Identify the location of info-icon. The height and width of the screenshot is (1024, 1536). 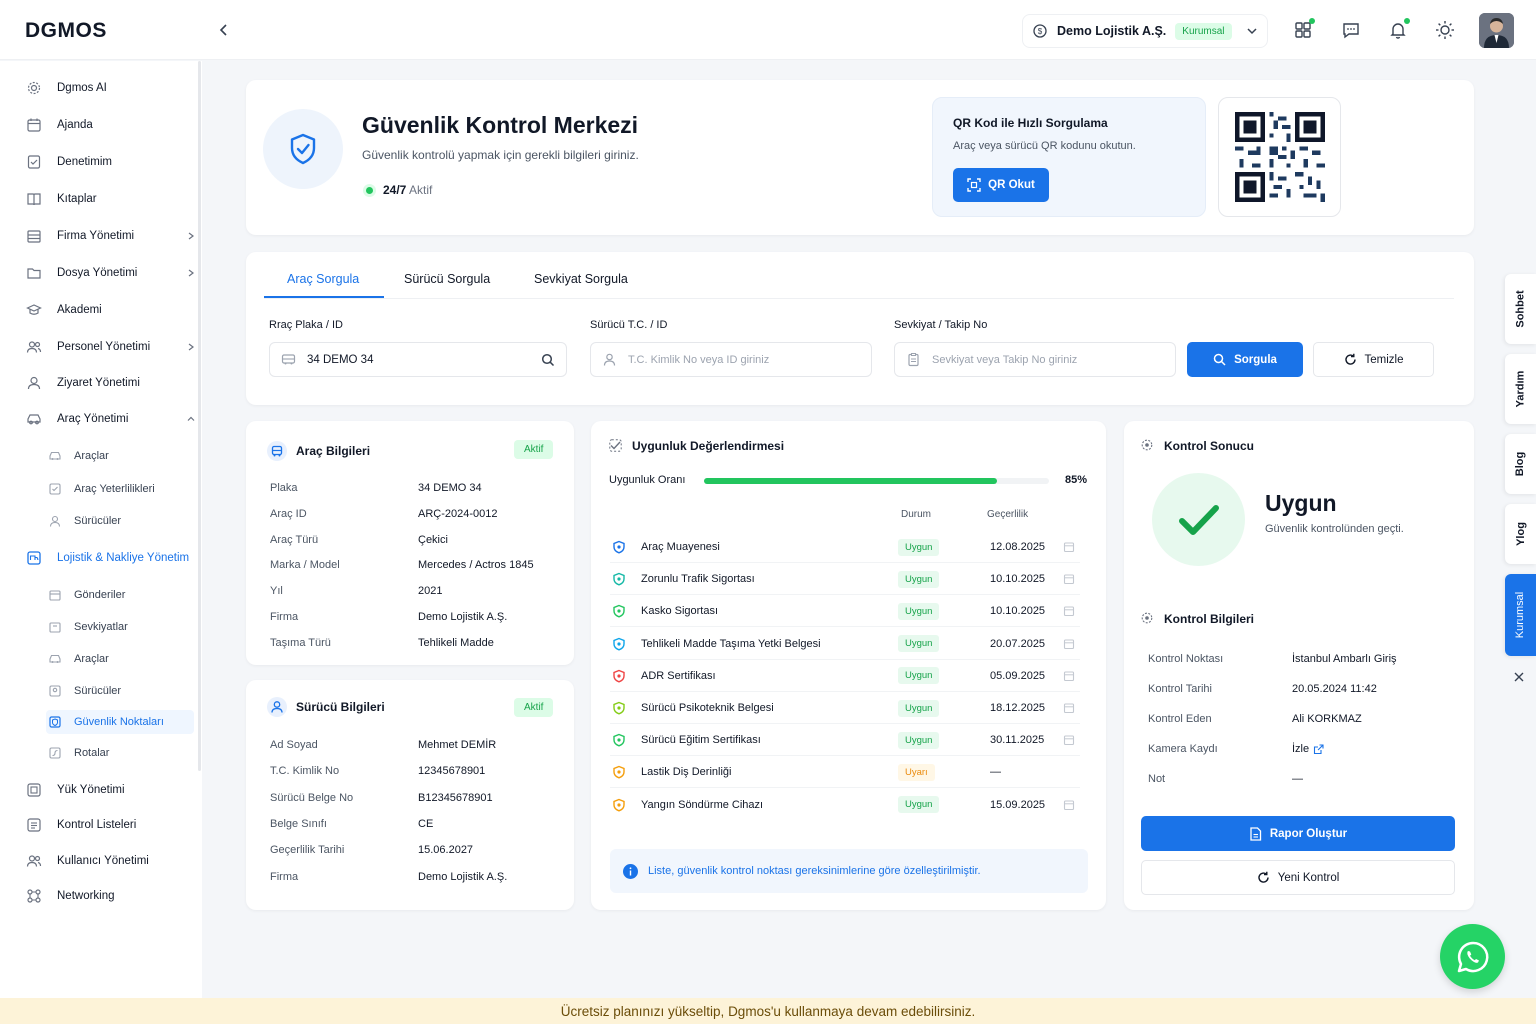
(630, 871).